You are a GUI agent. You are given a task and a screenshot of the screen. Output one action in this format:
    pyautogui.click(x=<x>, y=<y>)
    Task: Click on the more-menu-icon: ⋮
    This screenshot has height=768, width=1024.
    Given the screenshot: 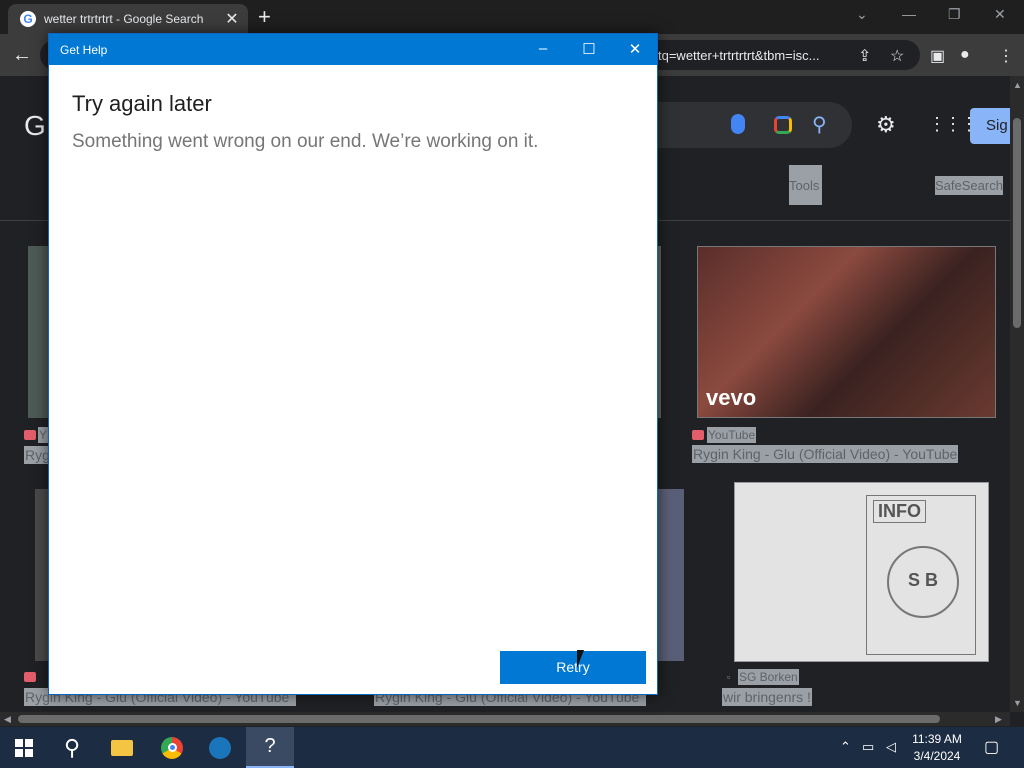 What is the action you would take?
    pyautogui.click(x=1006, y=56)
    